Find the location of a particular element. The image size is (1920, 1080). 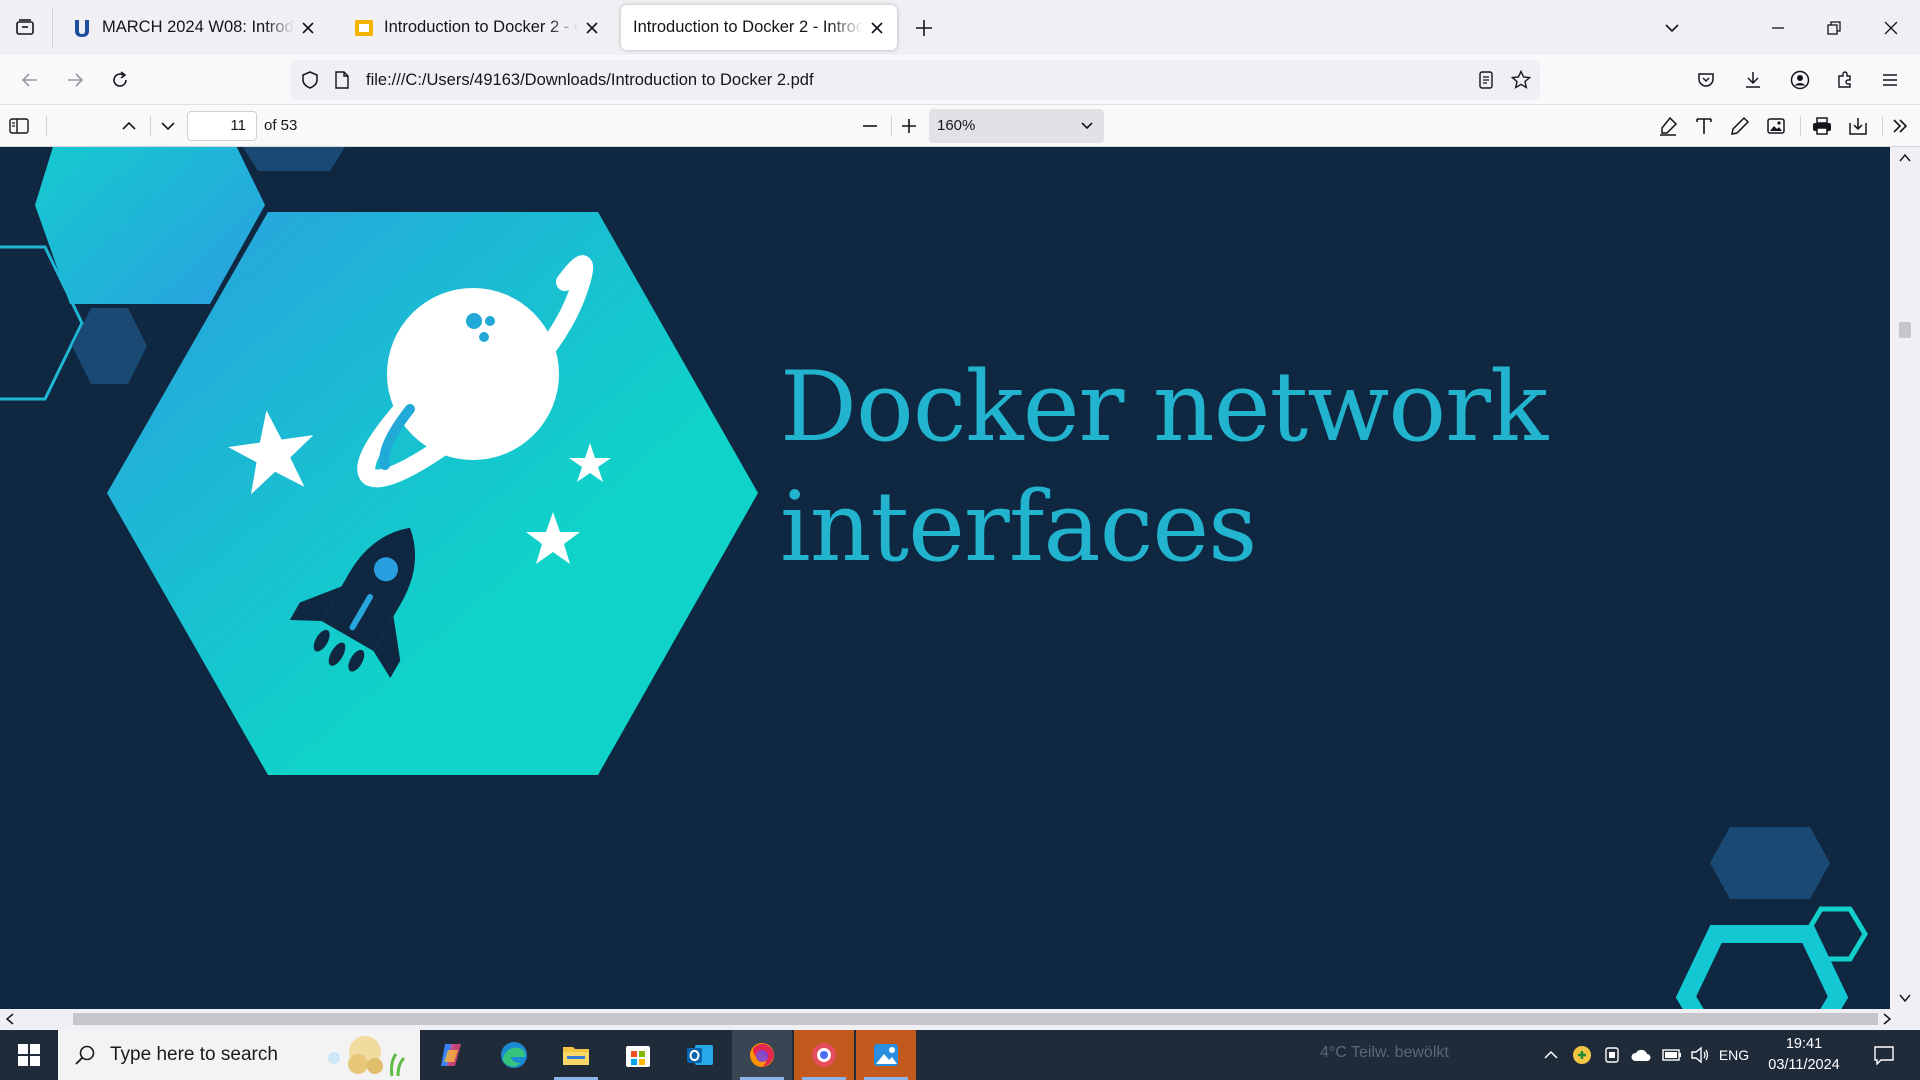

battery-icon is located at coordinates (1671, 1055).